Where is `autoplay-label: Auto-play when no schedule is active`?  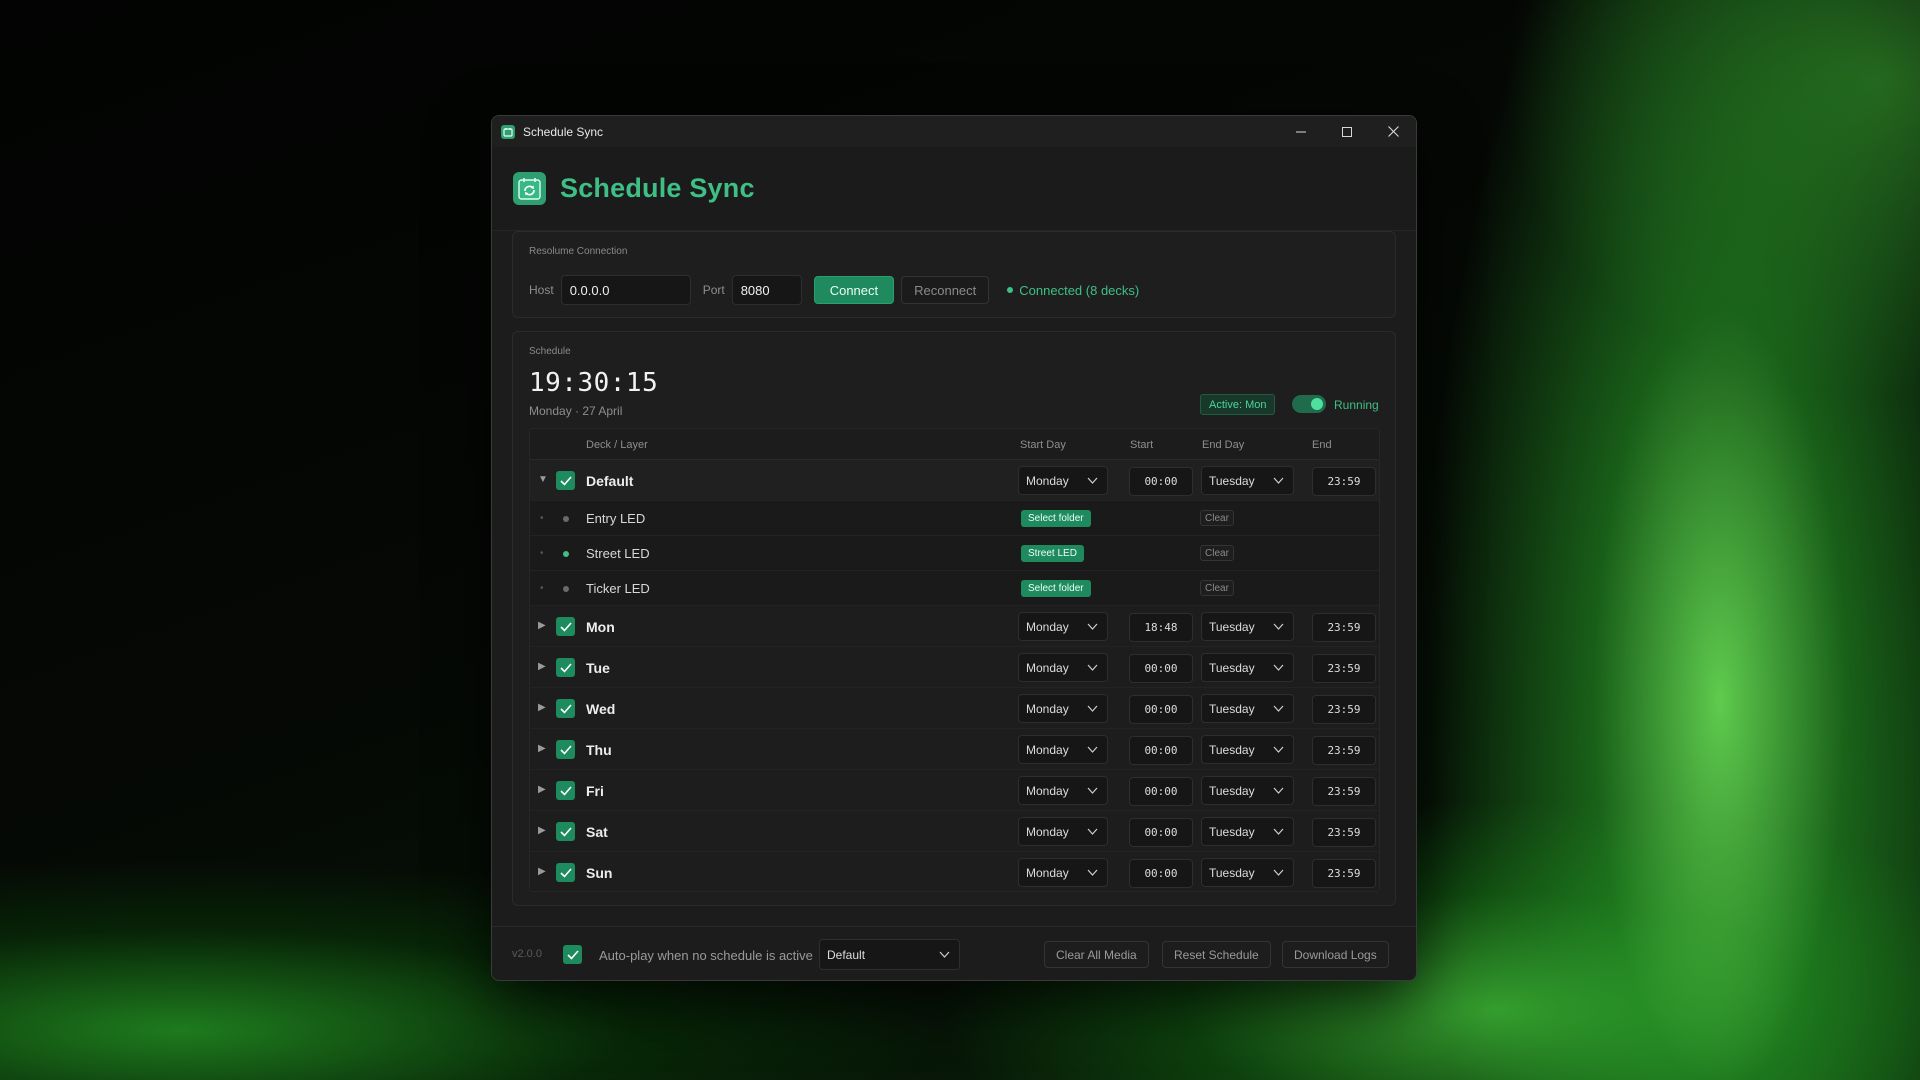
autoplay-label: Auto-play when no schedule is active is located at coordinates (706, 955).